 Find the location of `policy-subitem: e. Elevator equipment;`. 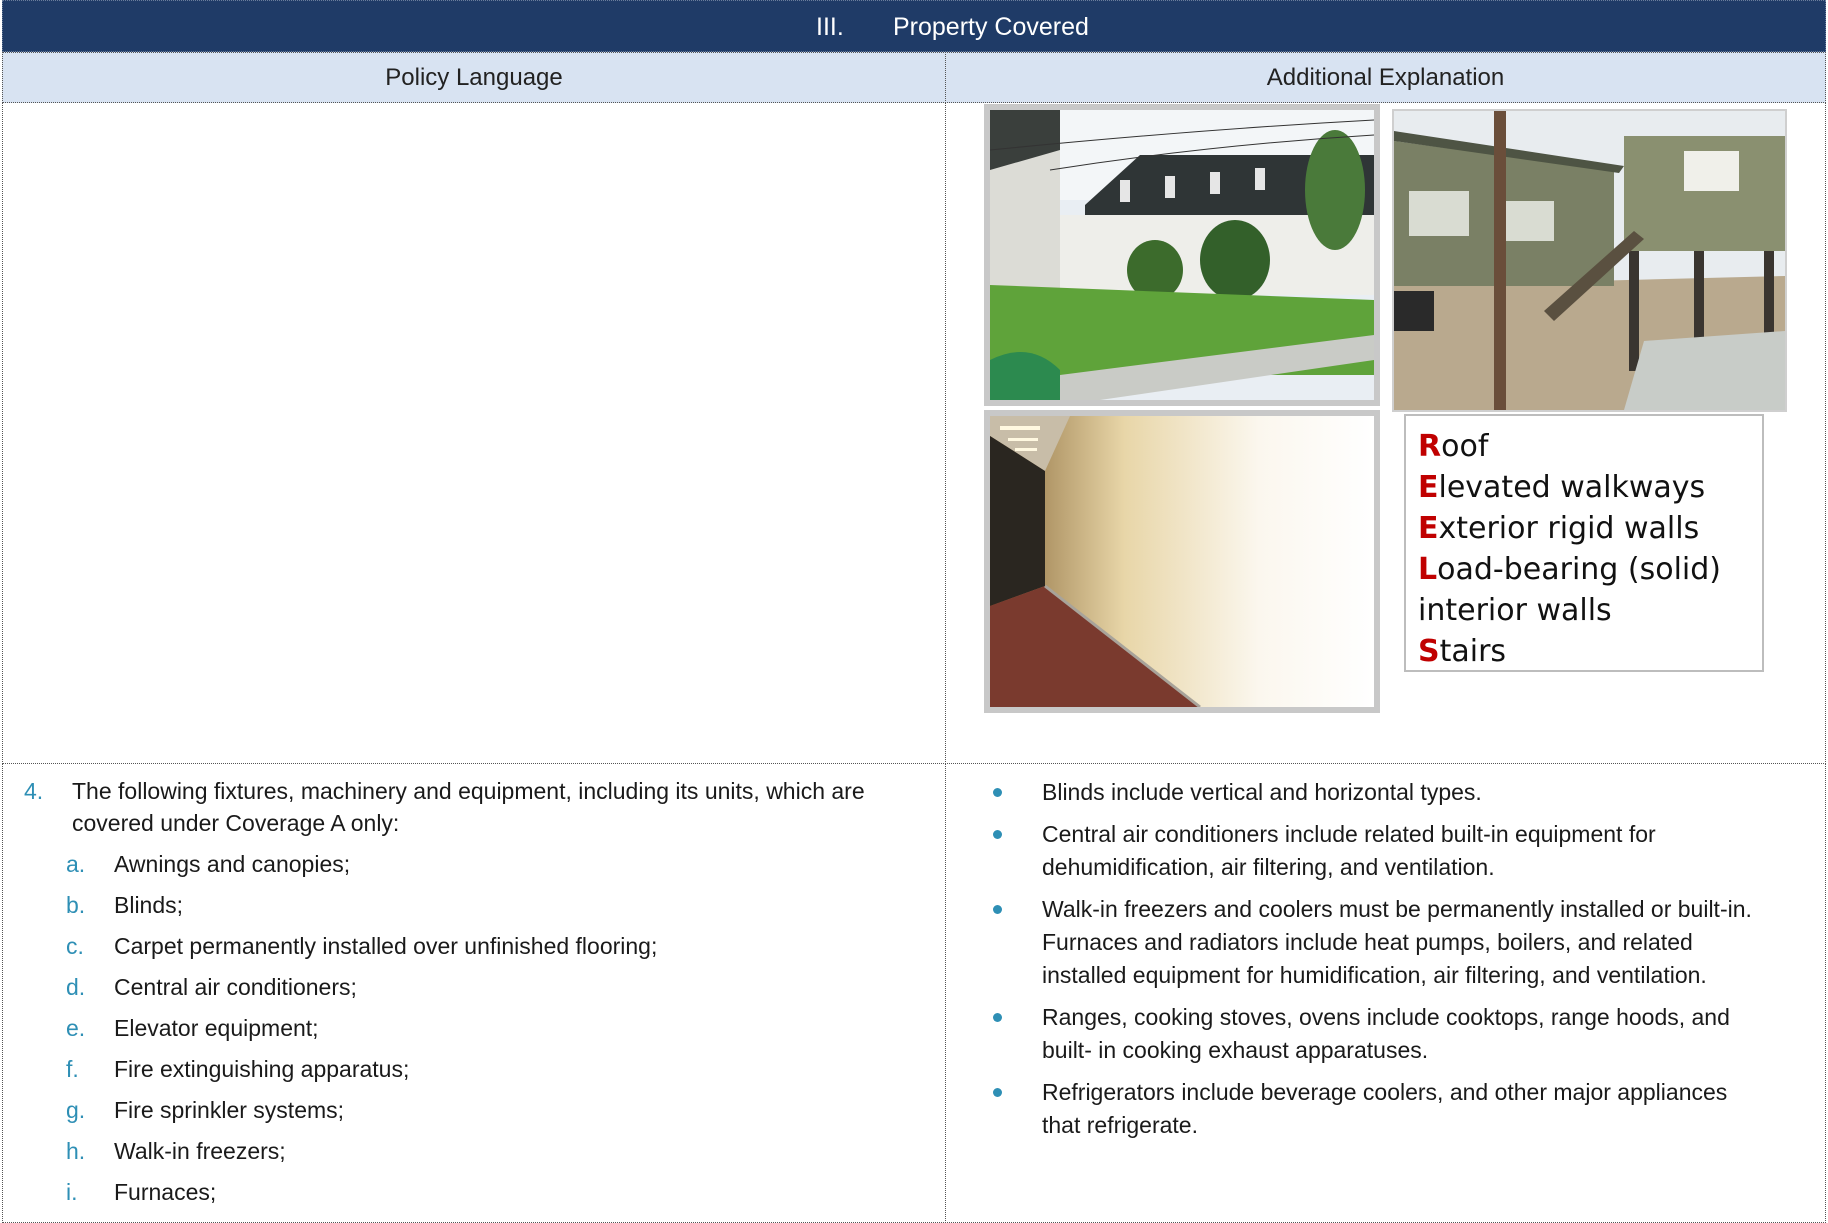

policy-subitem: e. Elevator equipment; is located at coordinates (495, 1028).